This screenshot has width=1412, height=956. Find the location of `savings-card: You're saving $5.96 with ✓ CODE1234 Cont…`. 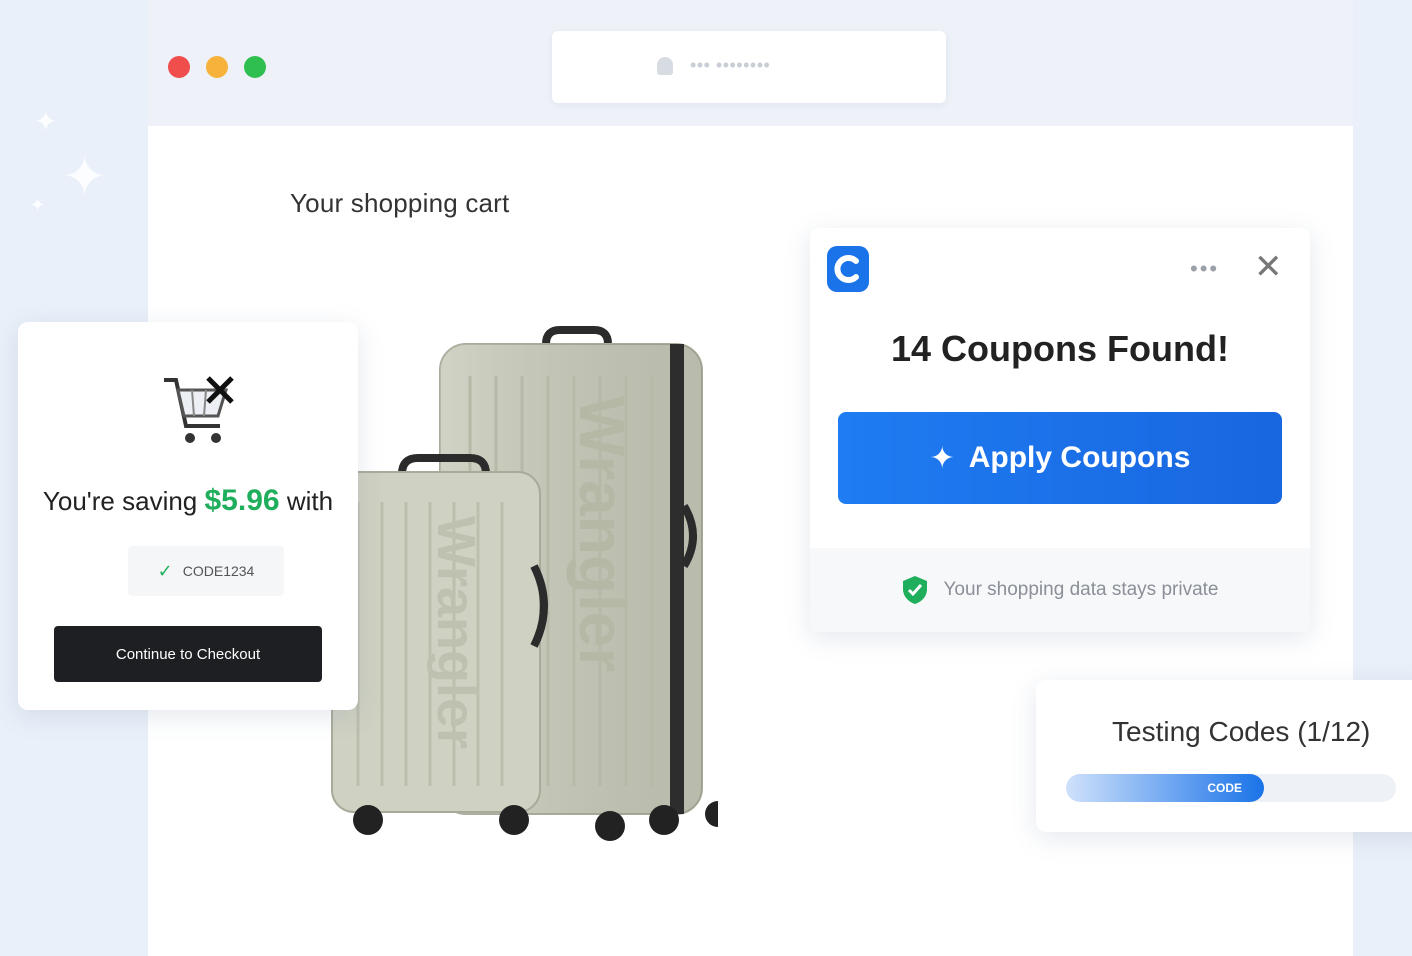

savings-card: You're saving $5.96 with ✓ CODE1234 Cont… is located at coordinates (188, 516).